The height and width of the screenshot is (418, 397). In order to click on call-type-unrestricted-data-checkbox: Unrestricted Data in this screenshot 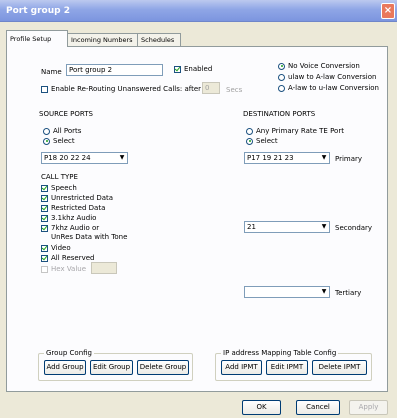, I will do `click(77, 198)`.